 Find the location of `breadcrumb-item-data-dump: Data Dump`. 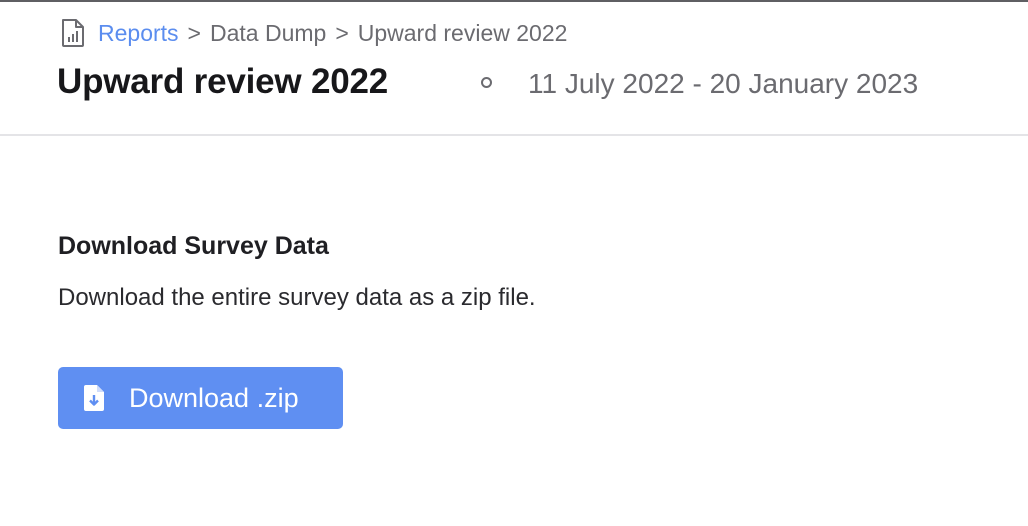

breadcrumb-item-data-dump: Data Dump is located at coordinates (268, 33).